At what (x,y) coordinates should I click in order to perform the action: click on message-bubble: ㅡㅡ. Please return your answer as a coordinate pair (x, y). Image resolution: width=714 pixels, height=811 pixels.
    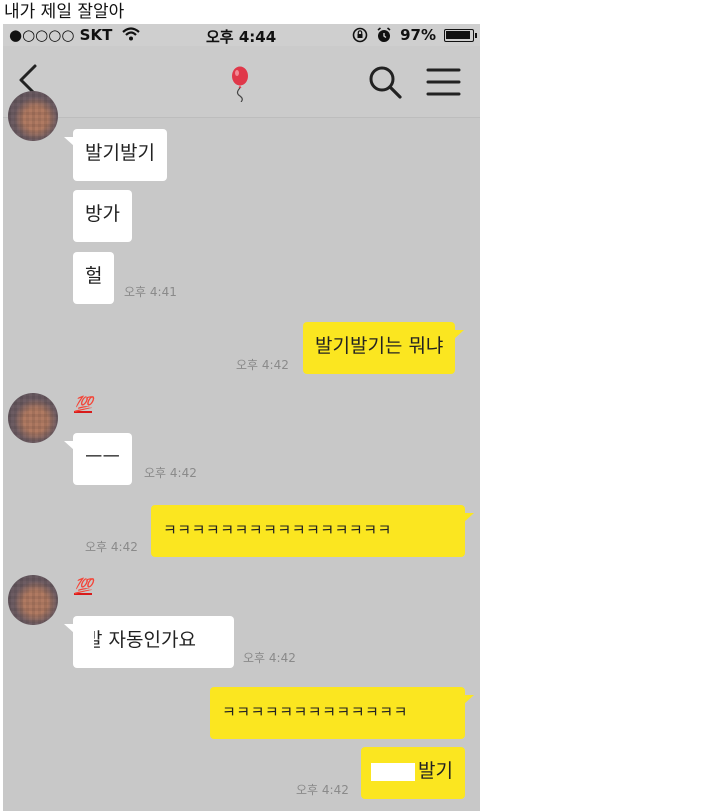
    Looking at the image, I should click on (98, 459).